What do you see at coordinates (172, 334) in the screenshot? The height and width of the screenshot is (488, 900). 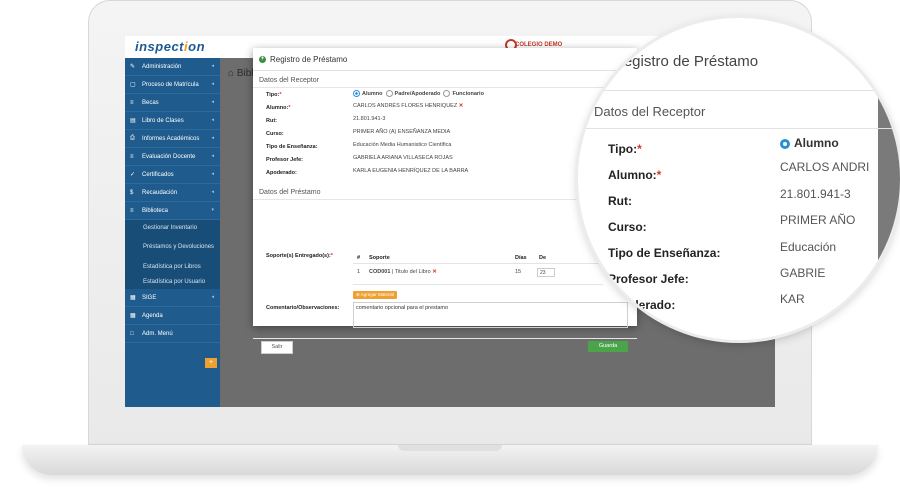 I see `sidebar-item-adm-menu: □ Adm. Menú` at bounding box center [172, 334].